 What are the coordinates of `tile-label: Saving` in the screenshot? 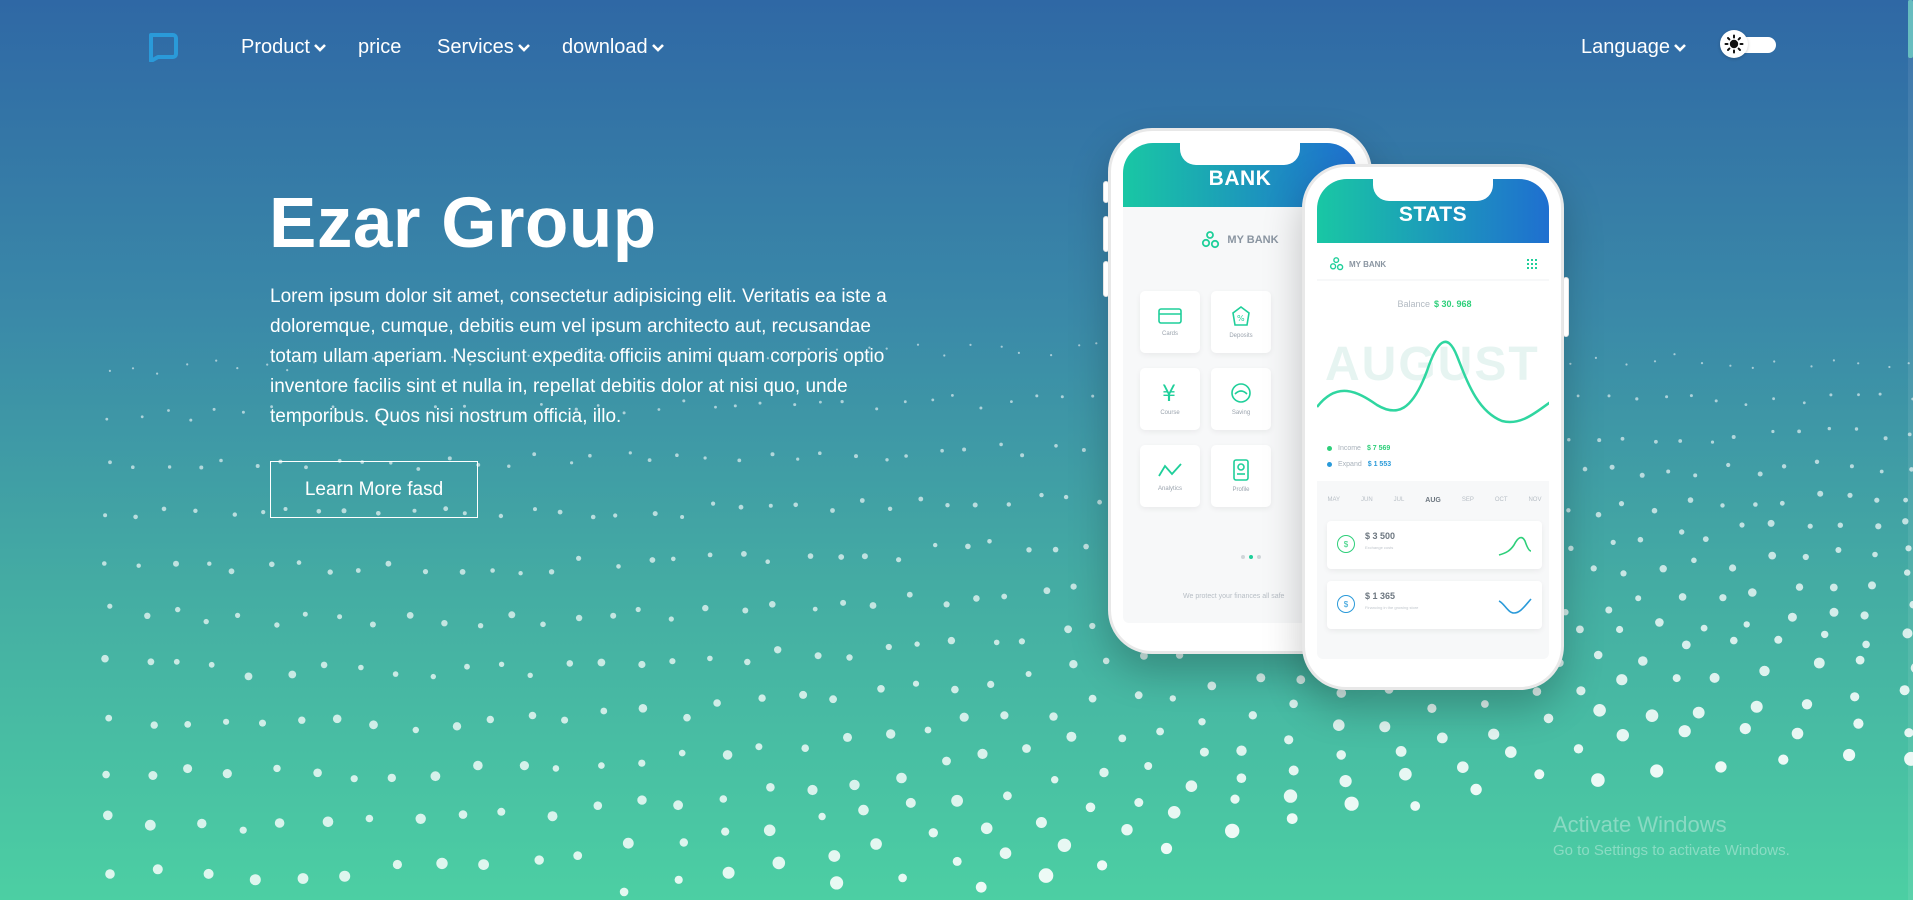 It's located at (1241, 413).